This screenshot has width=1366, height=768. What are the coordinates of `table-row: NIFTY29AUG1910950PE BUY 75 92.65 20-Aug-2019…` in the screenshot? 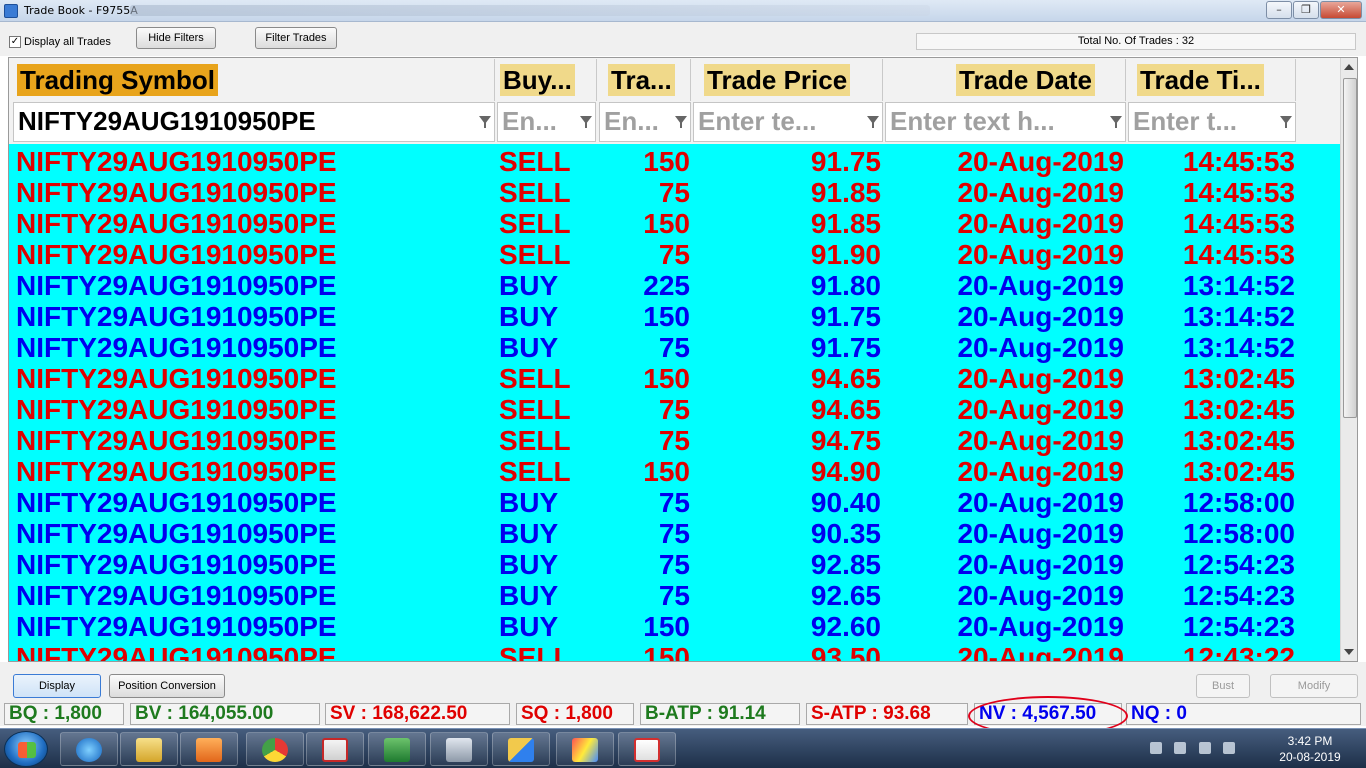 It's located at (674, 595).